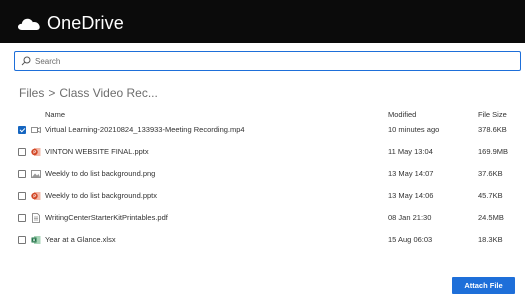  Describe the element at coordinates (411, 195) in the screenshot. I see `file-modified: 13 May 14:06` at that location.